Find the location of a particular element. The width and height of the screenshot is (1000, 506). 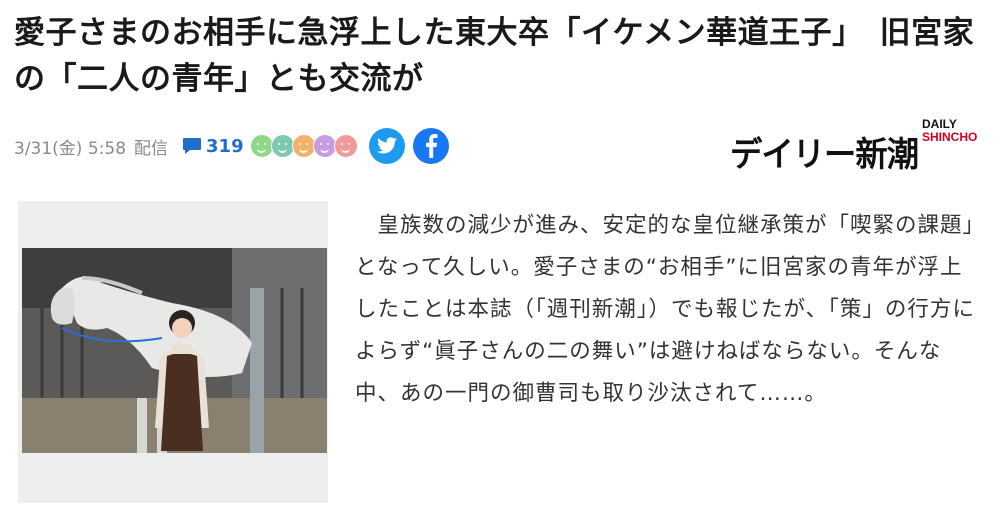

logo-en-bottom: SHINCHO is located at coordinates (950, 137).